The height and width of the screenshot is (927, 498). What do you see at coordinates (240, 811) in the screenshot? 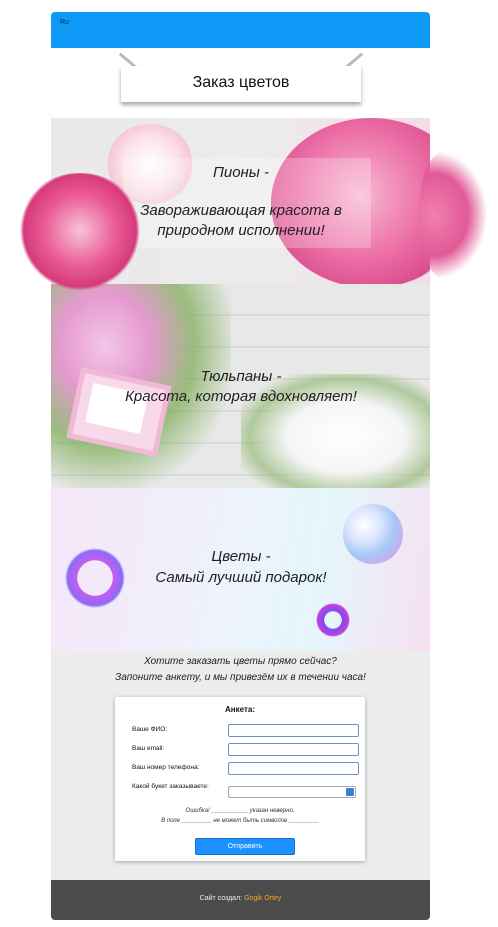
I see `error-message-1: Ошибка! ___________ указан неверно.` at bounding box center [240, 811].